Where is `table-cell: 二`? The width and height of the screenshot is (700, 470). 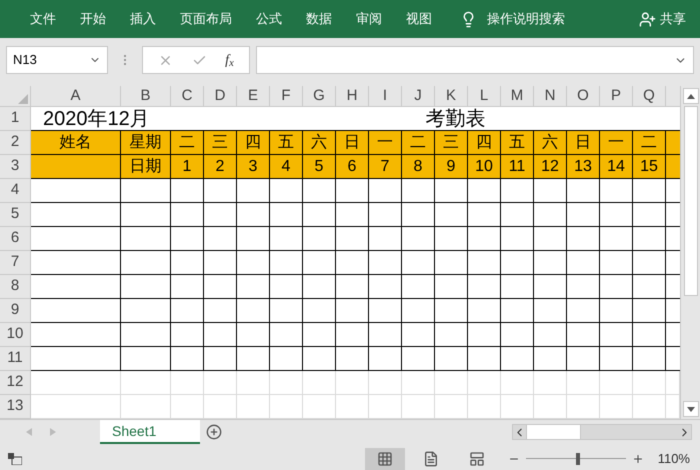
table-cell: 二 is located at coordinates (649, 143).